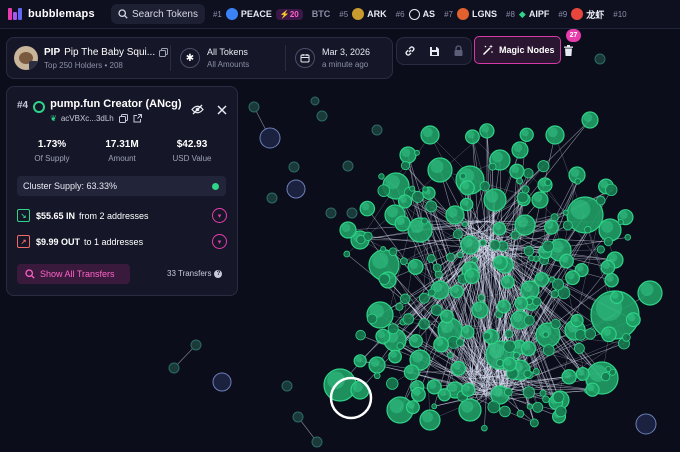 The image size is (680, 452). Describe the element at coordinates (346, 58) in the screenshot. I see `snapshot-date: Mar 3, 2026 a minute ago` at that location.